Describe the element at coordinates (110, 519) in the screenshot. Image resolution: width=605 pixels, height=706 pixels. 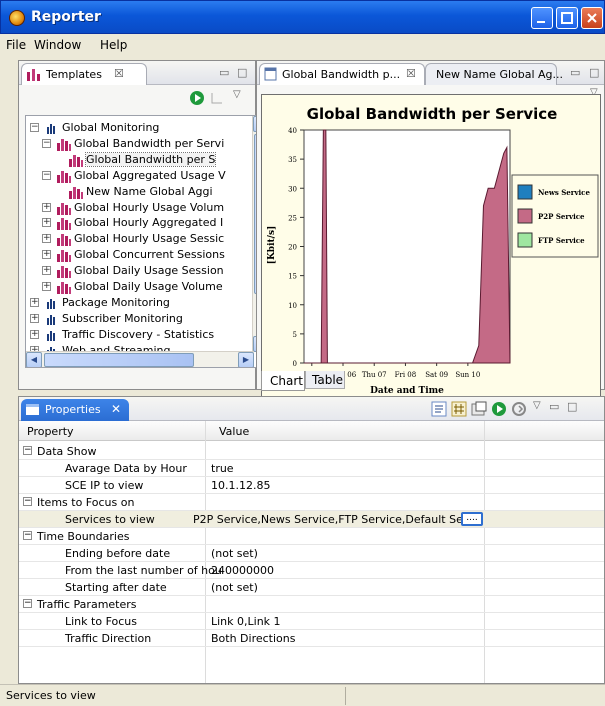
I see `property-label: Services to view` at that location.